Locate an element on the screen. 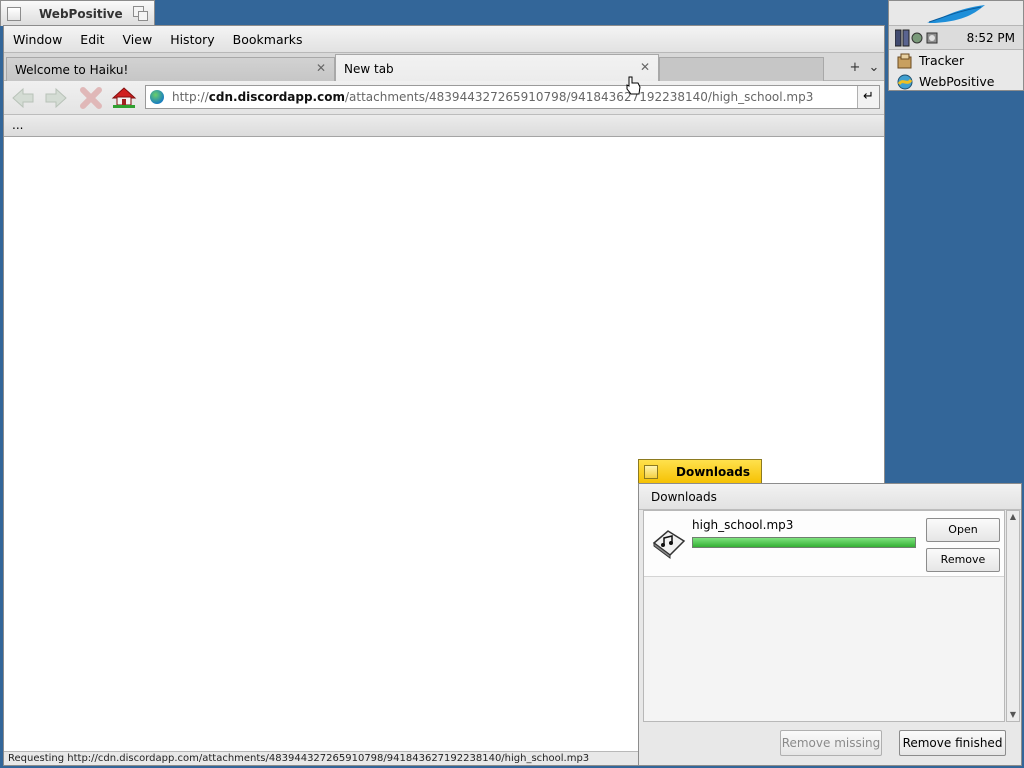 This screenshot has width=1024, height=768. home-icon is located at coordinates (124, 98).